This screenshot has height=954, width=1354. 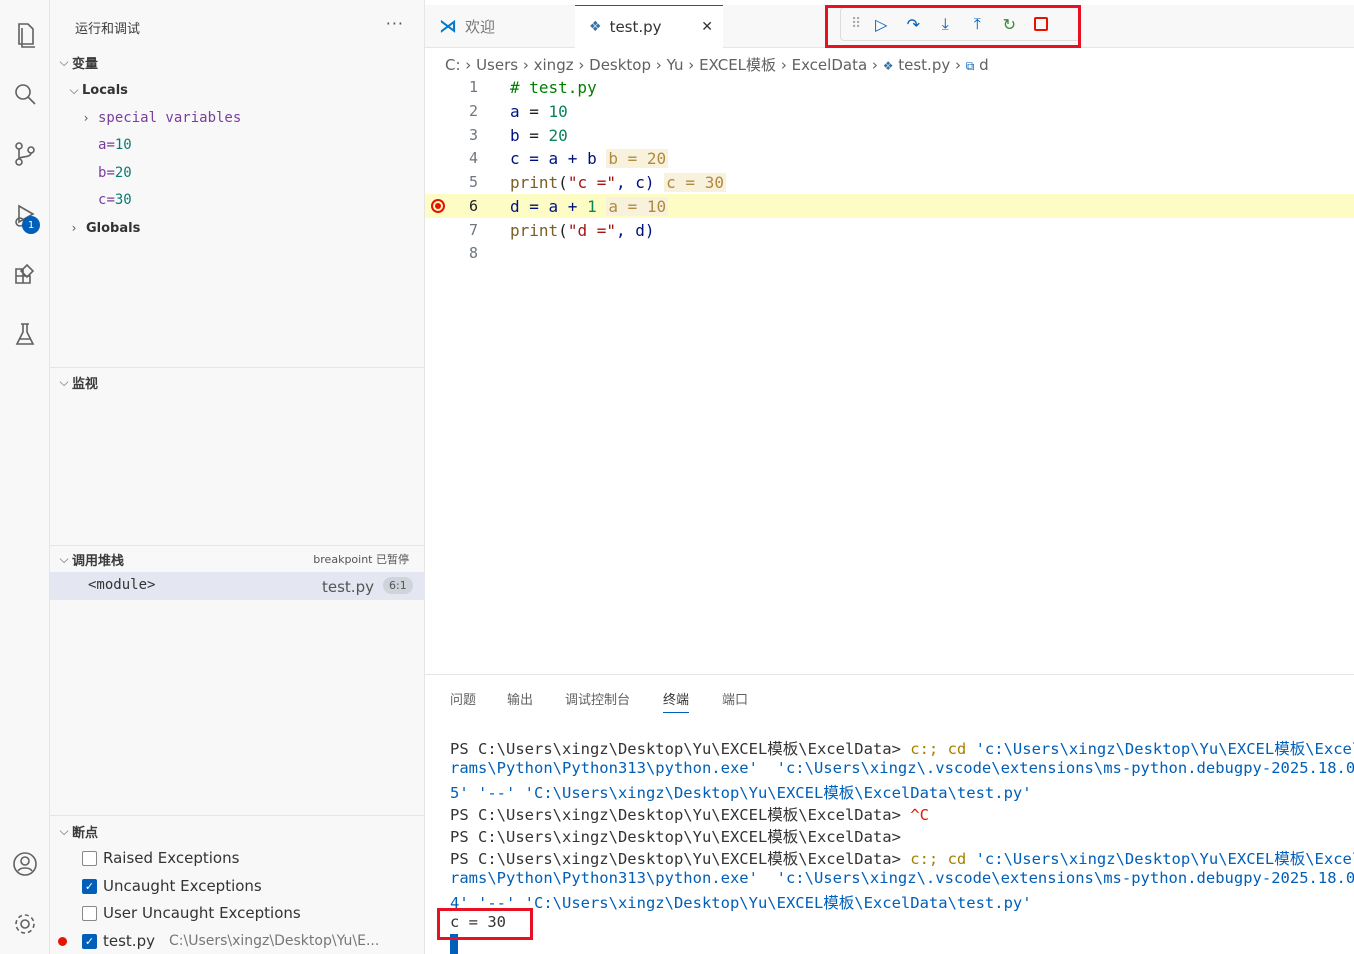 I want to click on code-line: 5 print("c =", c) c = 30, so click(x=889, y=182).